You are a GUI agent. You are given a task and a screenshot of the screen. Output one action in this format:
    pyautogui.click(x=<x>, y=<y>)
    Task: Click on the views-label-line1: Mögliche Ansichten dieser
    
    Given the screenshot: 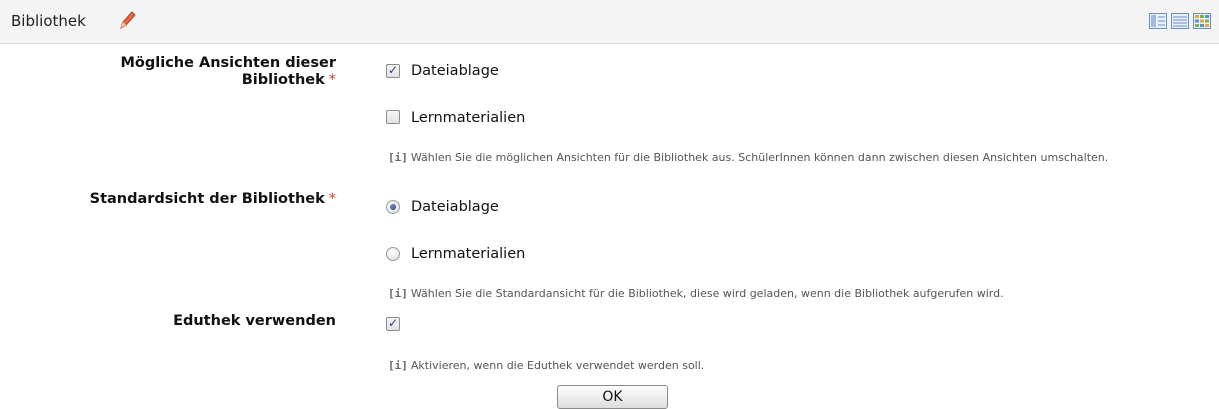 What is the action you would take?
    pyautogui.click(x=228, y=63)
    